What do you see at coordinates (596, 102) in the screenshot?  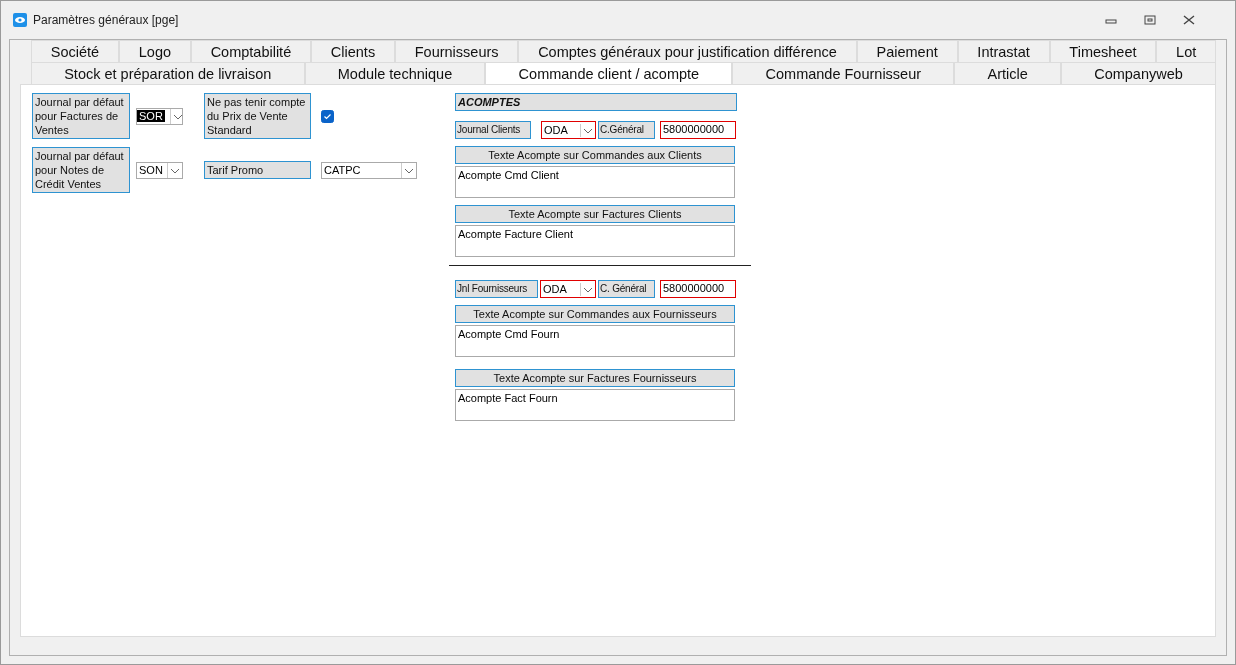 I see `section-header: ACOMPTES` at bounding box center [596, 102].